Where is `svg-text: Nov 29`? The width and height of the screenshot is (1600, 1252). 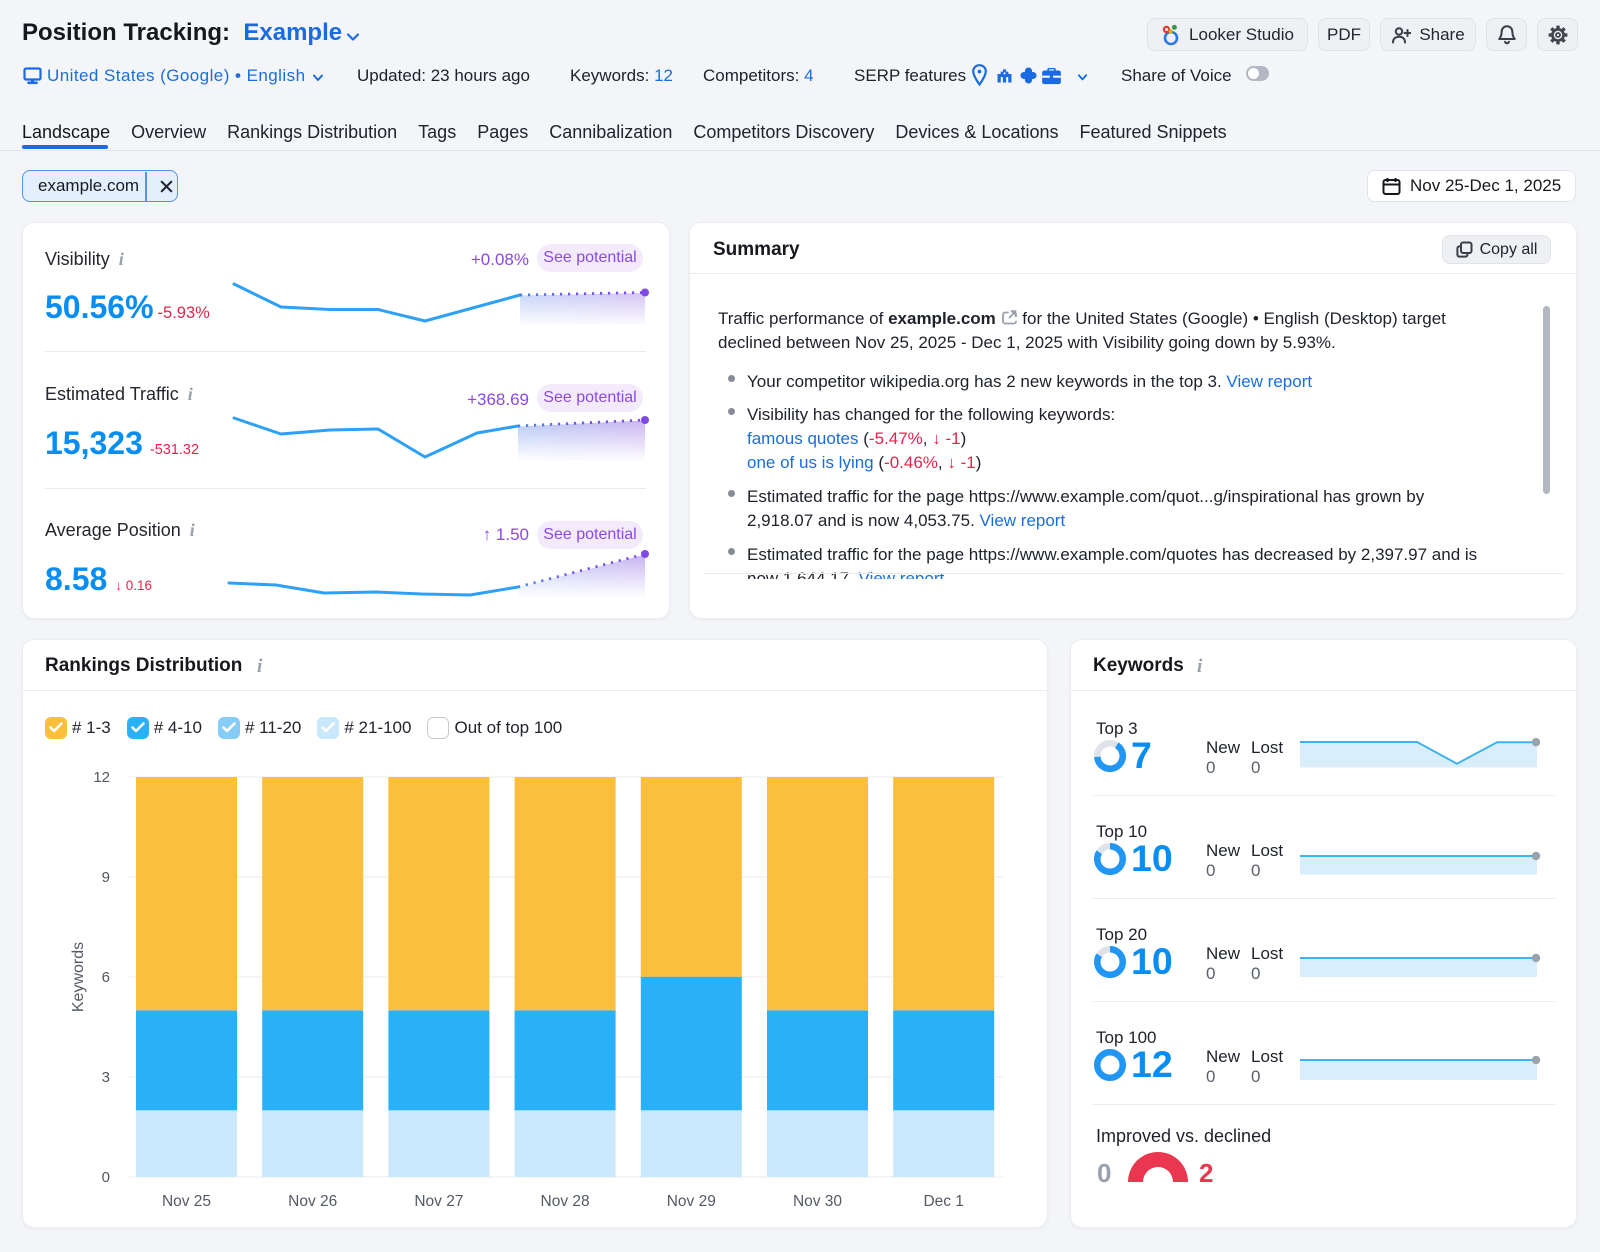
svg-text: Nov 29 is located at coordinates (691, 1201).